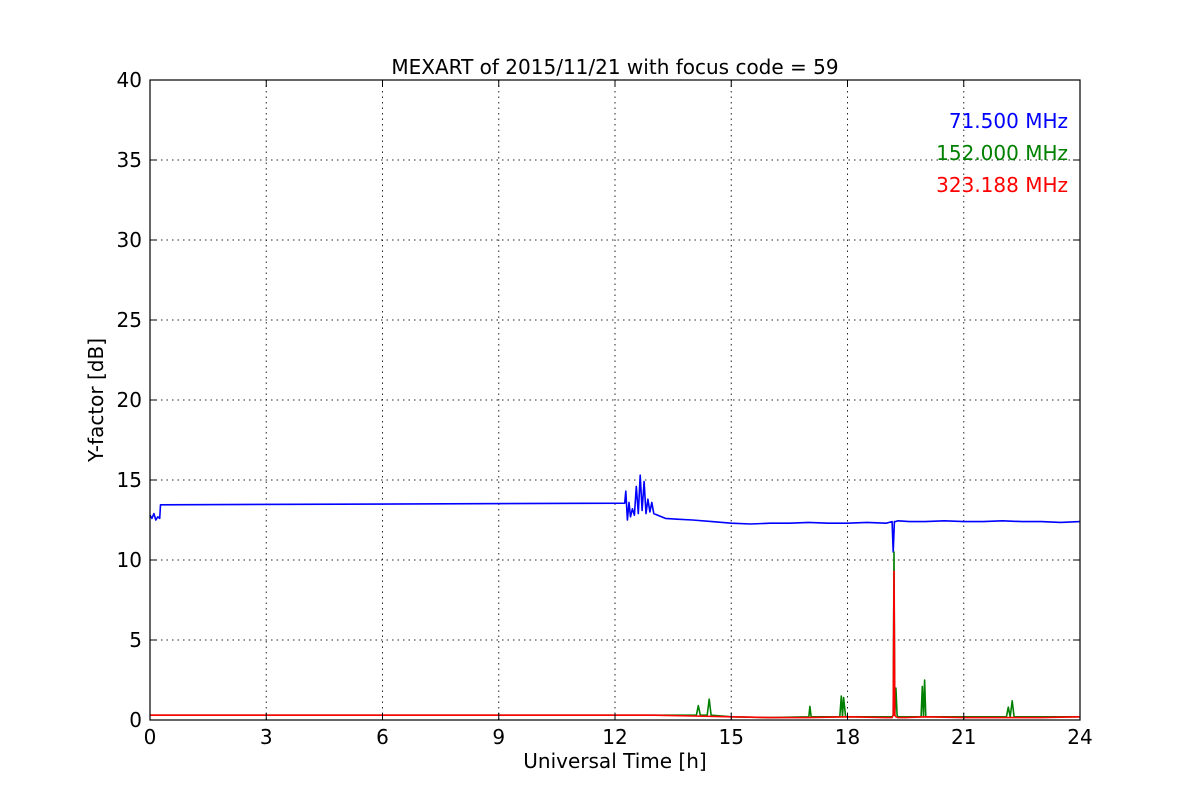 The width and height of the screenshot is (1200, 800). I want to click on x-tick-label: 12, so click(614, 737).